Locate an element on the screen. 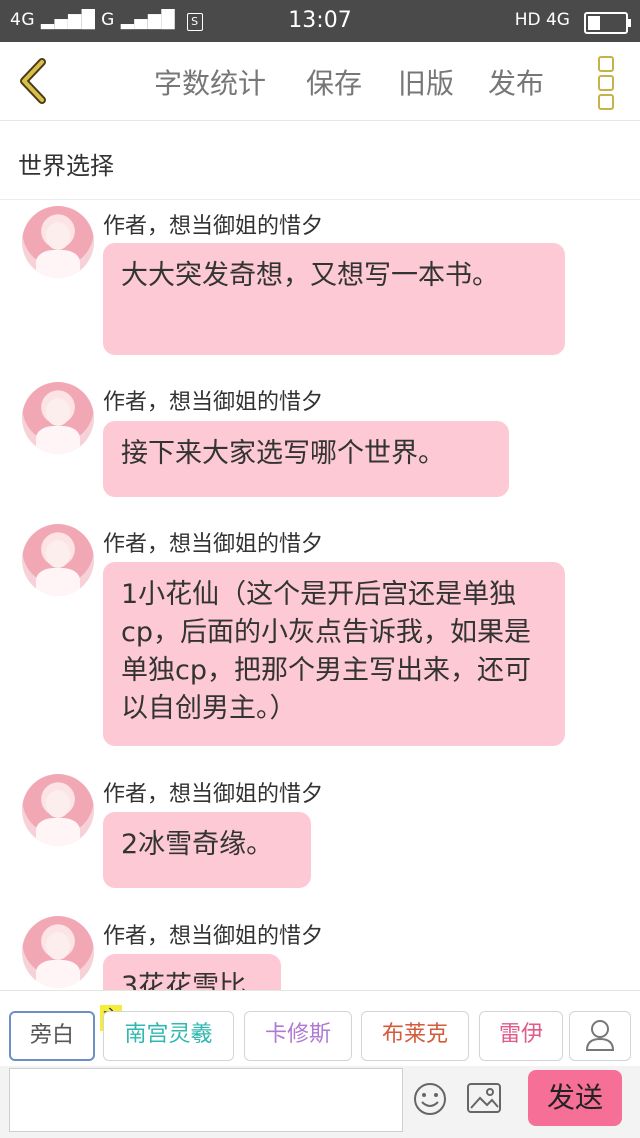 The image size is (640, 1138). chevron-left-icon is located at coordinates (33, 81).